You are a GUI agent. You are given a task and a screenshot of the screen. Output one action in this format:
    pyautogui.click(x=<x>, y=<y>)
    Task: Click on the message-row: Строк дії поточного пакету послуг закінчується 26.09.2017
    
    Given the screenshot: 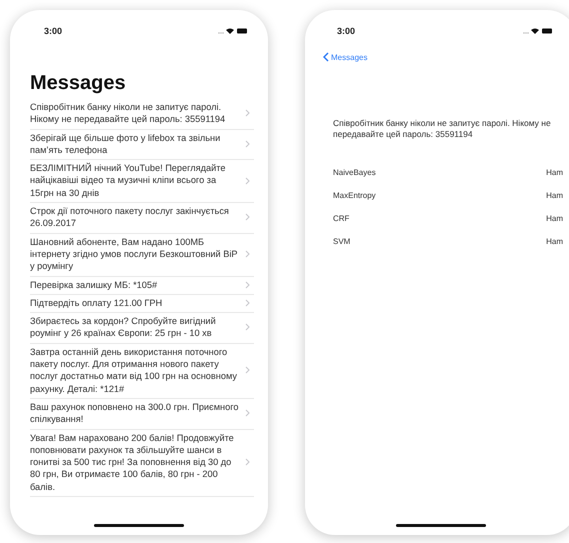 What is the action you would take?
    pyautogui.click(x=142, y=218)
    